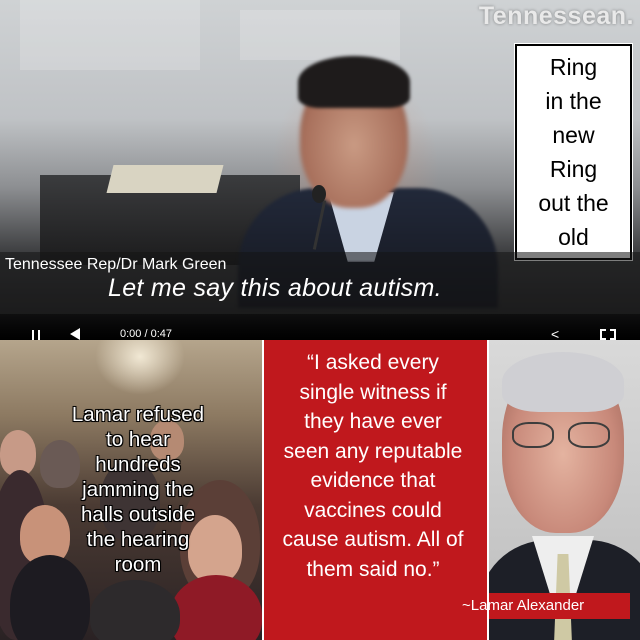  I want to click on volume-icon, so click(75, 334).